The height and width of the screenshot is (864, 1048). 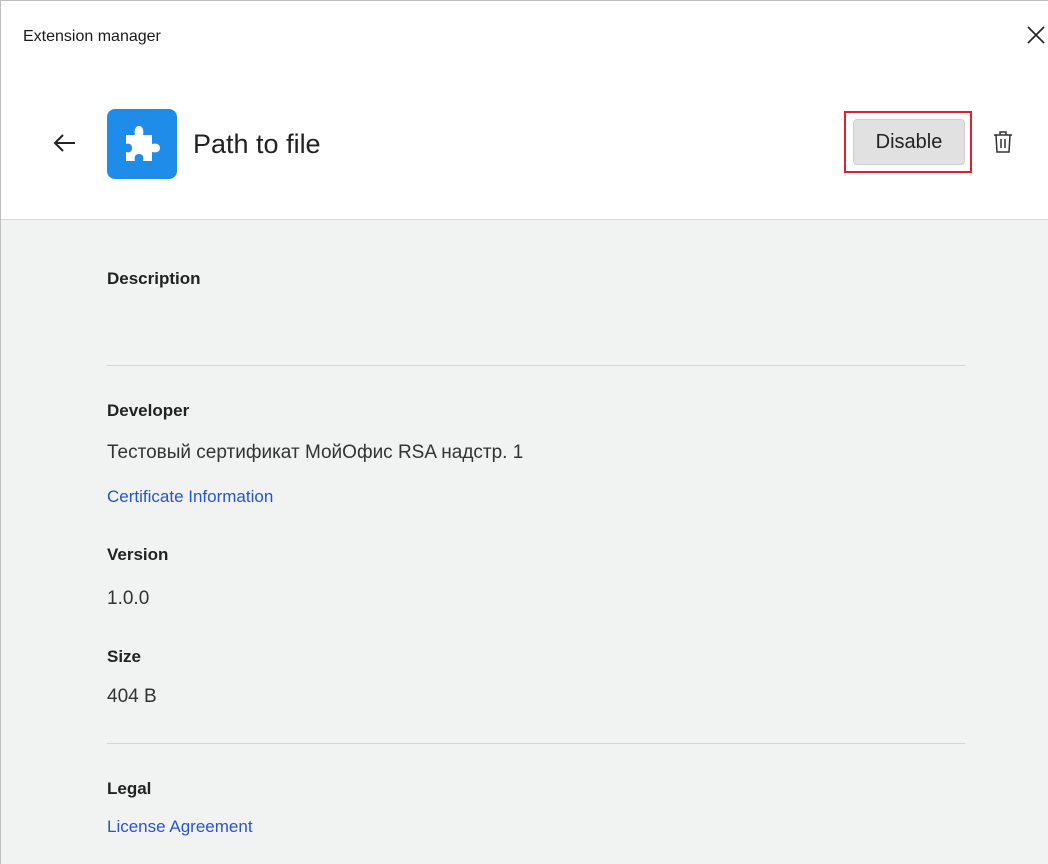 What do you see at coordinates (92, 36) in the screenshot?
I see `window-title: Extension manager` at bounding box center [92, 36].